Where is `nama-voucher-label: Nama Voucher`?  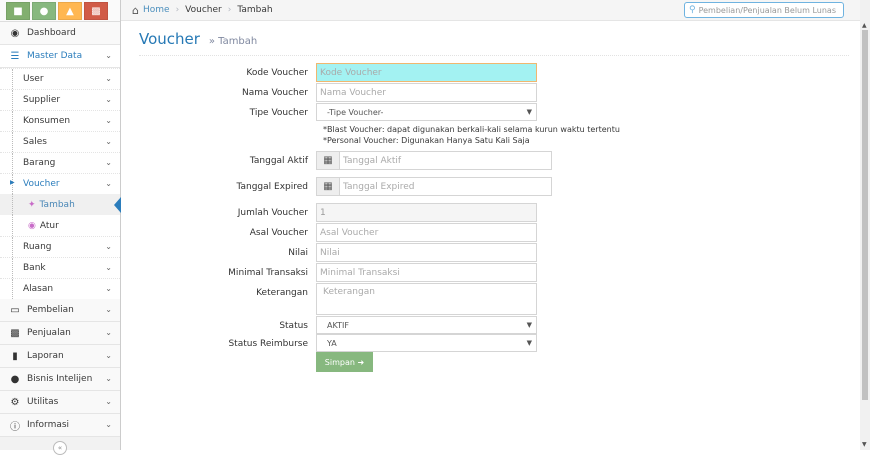
nama-voucher-label: Nama Voucher is located at coordinates (275, 93).